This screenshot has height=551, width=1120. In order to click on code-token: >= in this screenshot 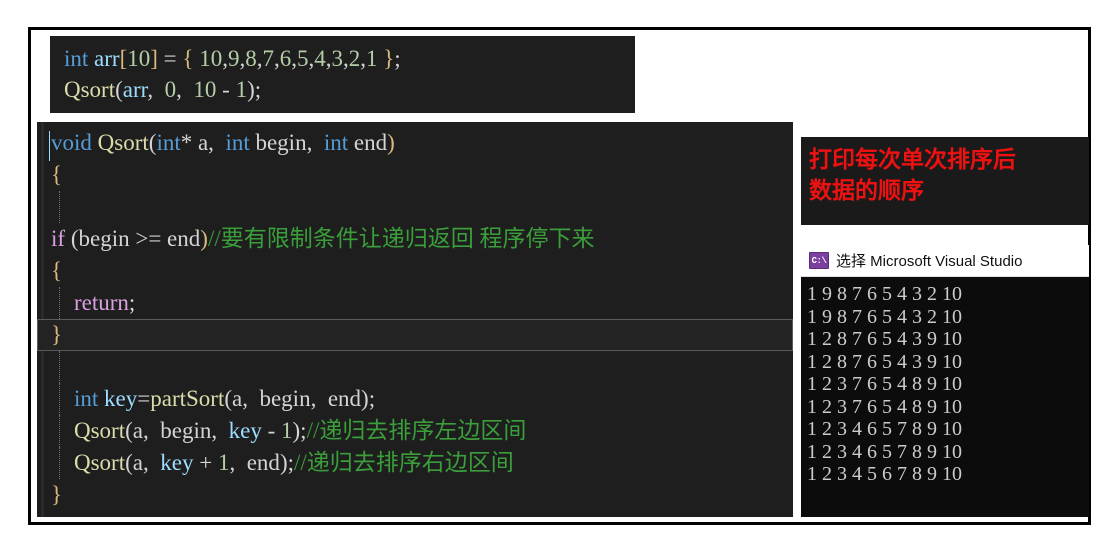, I will do `click(148, 238)`.